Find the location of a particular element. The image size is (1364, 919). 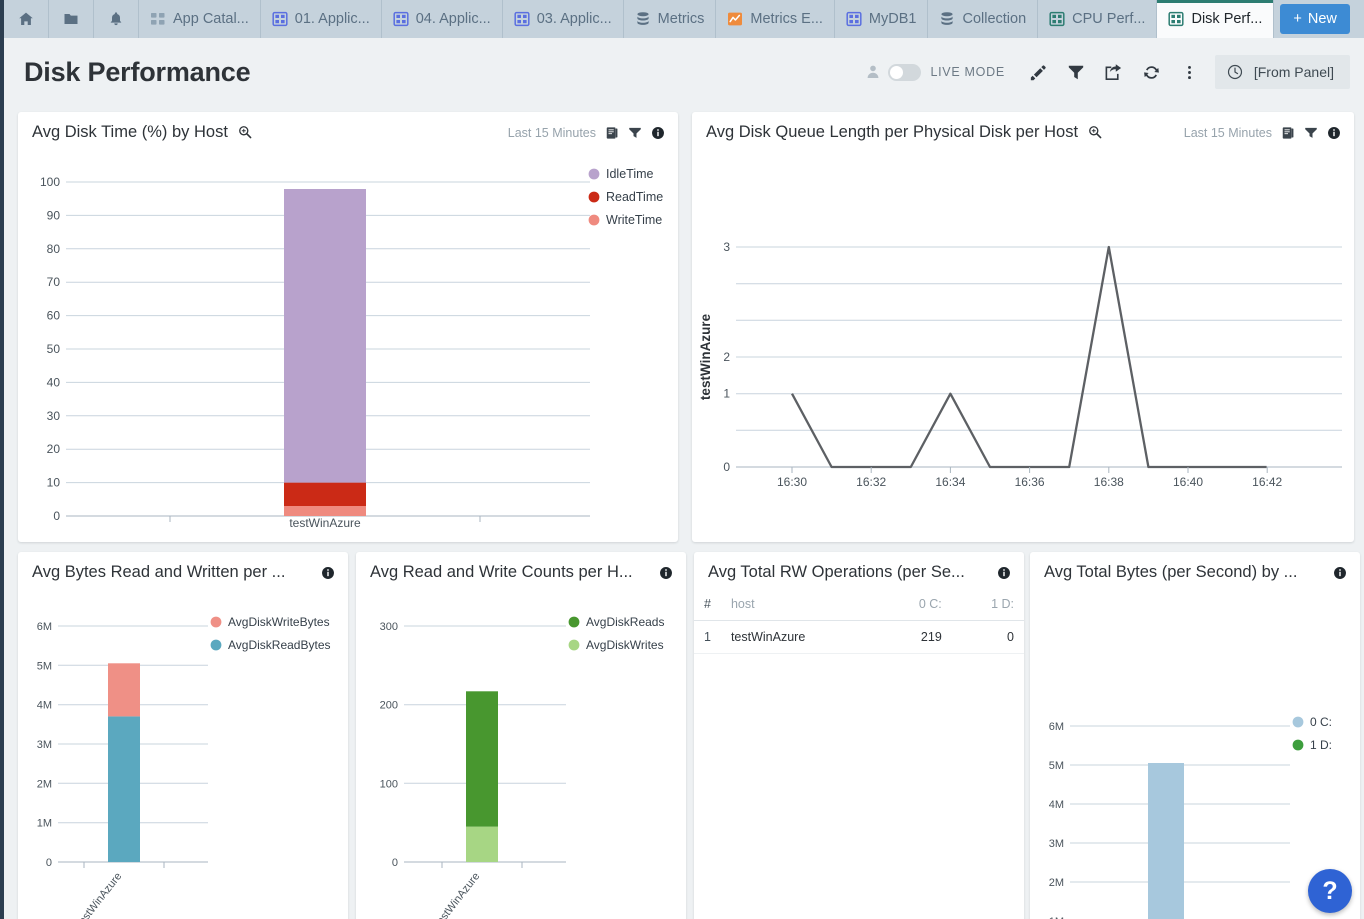

table-row: 1 testWinAzure 219 0 is located at coordinates (859, 637).